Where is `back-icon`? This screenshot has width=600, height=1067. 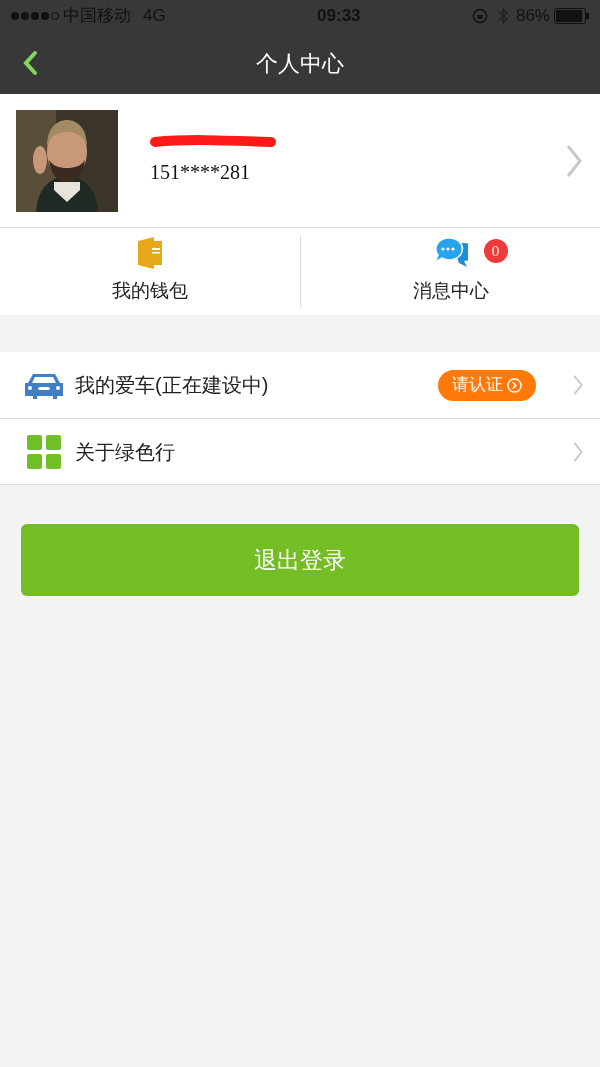
back-icon is located at coordinates (30, 63).